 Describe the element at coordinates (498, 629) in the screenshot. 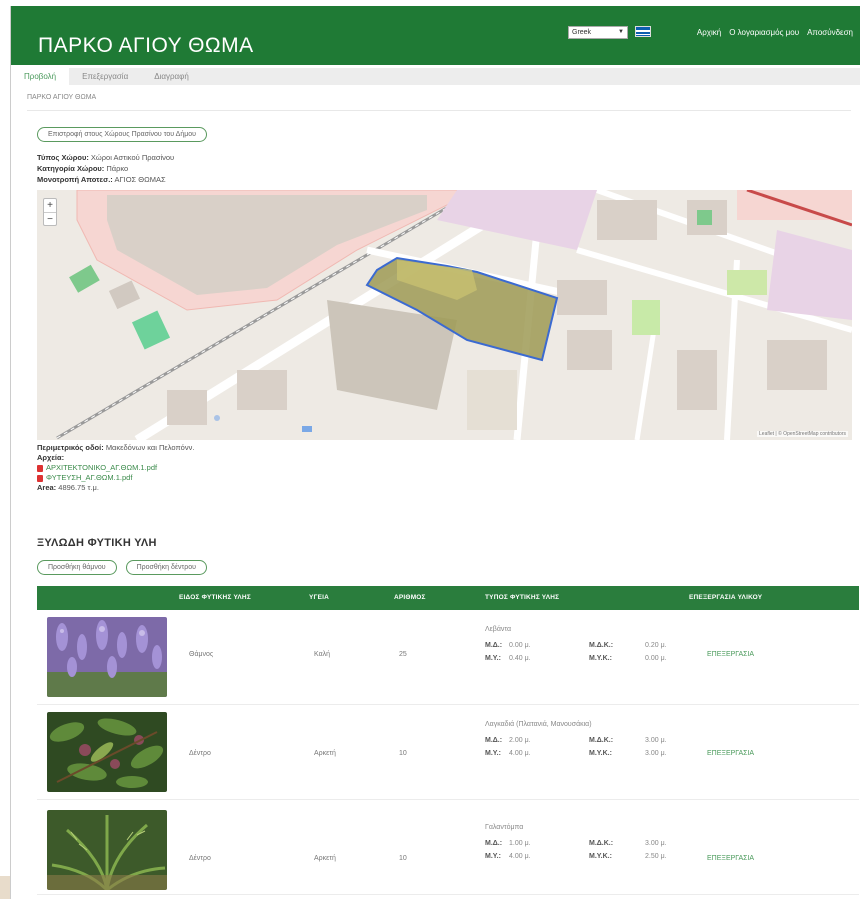

I see `type-cell: Λεβάντα` at that location.